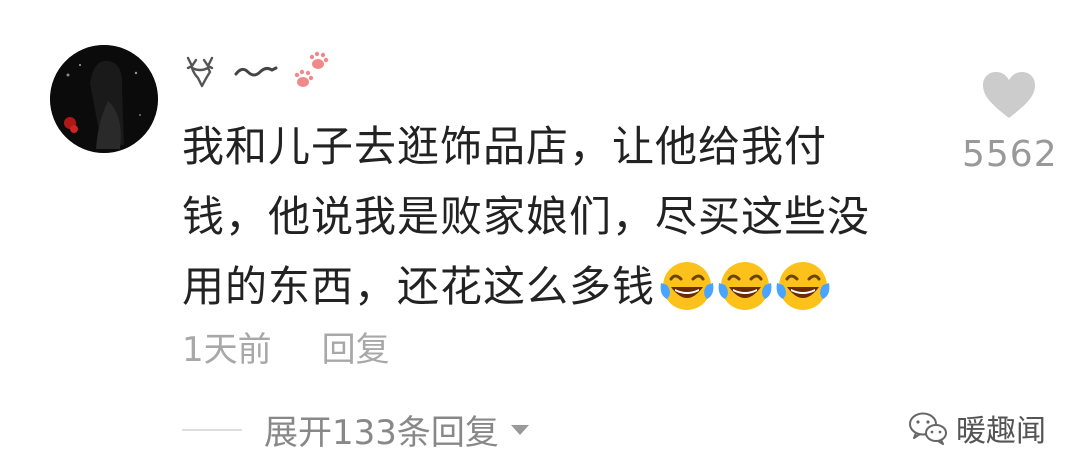 The width and height of the screenshot is (1080, 475). What do you see at coordinates (212, 429) in the screenshot?
I see `divider-line` at bounding box center [212, 429].